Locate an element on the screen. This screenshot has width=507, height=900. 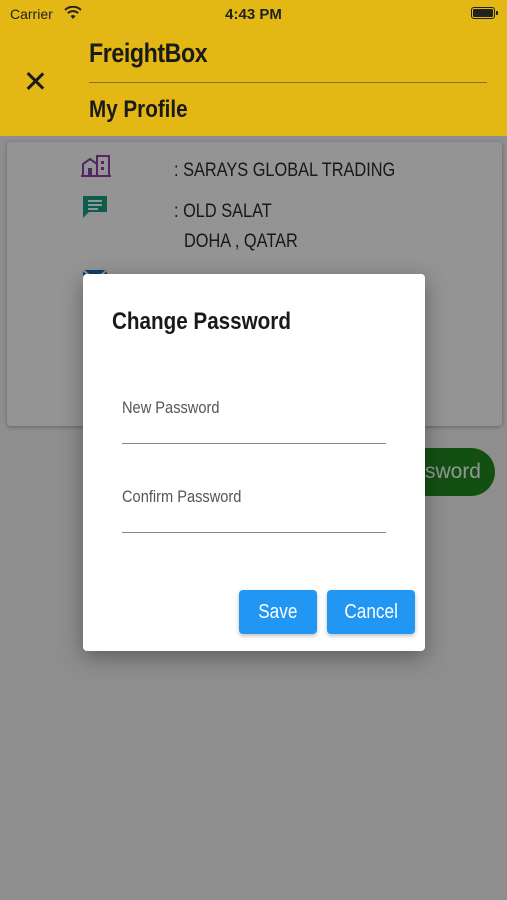
save-button: Save is located at coordinates (278, 612).